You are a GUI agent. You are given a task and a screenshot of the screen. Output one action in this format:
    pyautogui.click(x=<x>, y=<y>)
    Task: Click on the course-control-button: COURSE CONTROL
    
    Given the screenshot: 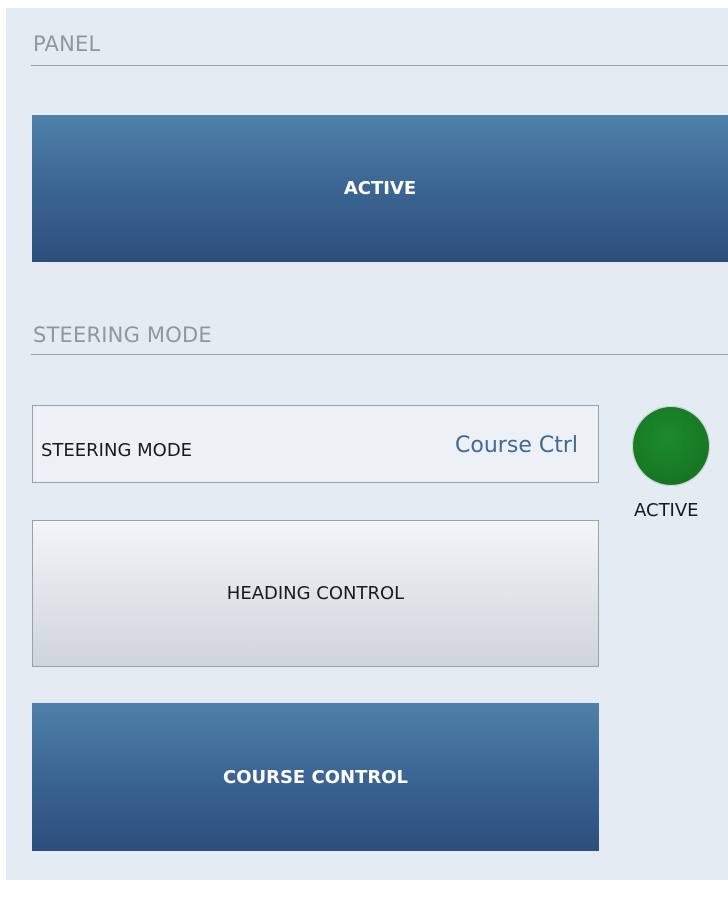 What is the action you would take?
    pyautogui.click(x=315, y=777)
    